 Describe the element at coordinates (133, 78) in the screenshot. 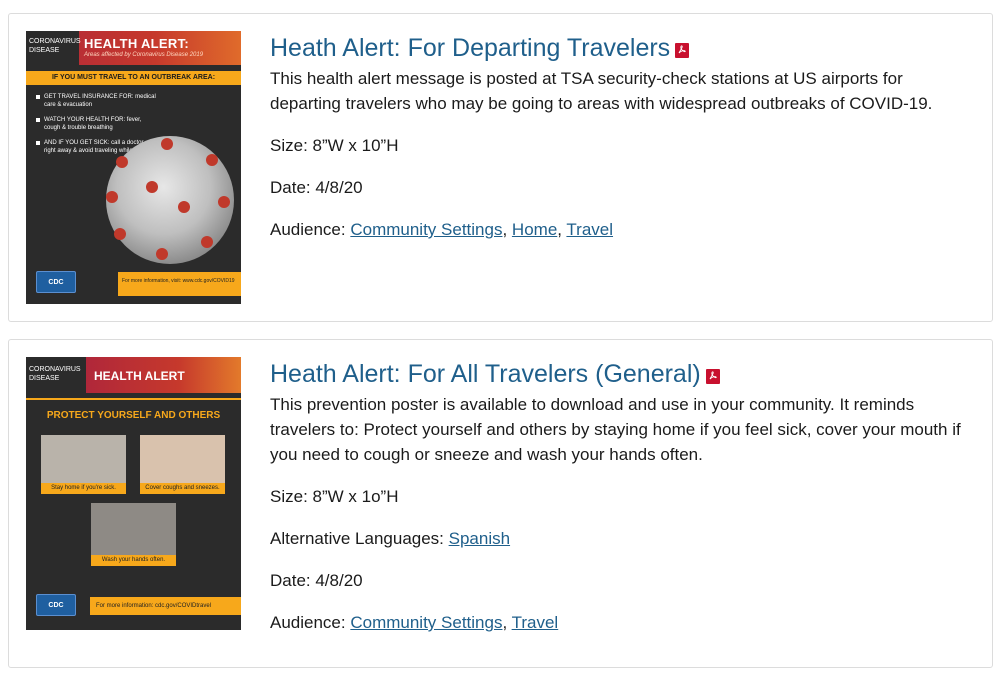

I see `poster-band: IF YOU MUST TRAVEL TO AN OUTBREAK AREA:` at that location.